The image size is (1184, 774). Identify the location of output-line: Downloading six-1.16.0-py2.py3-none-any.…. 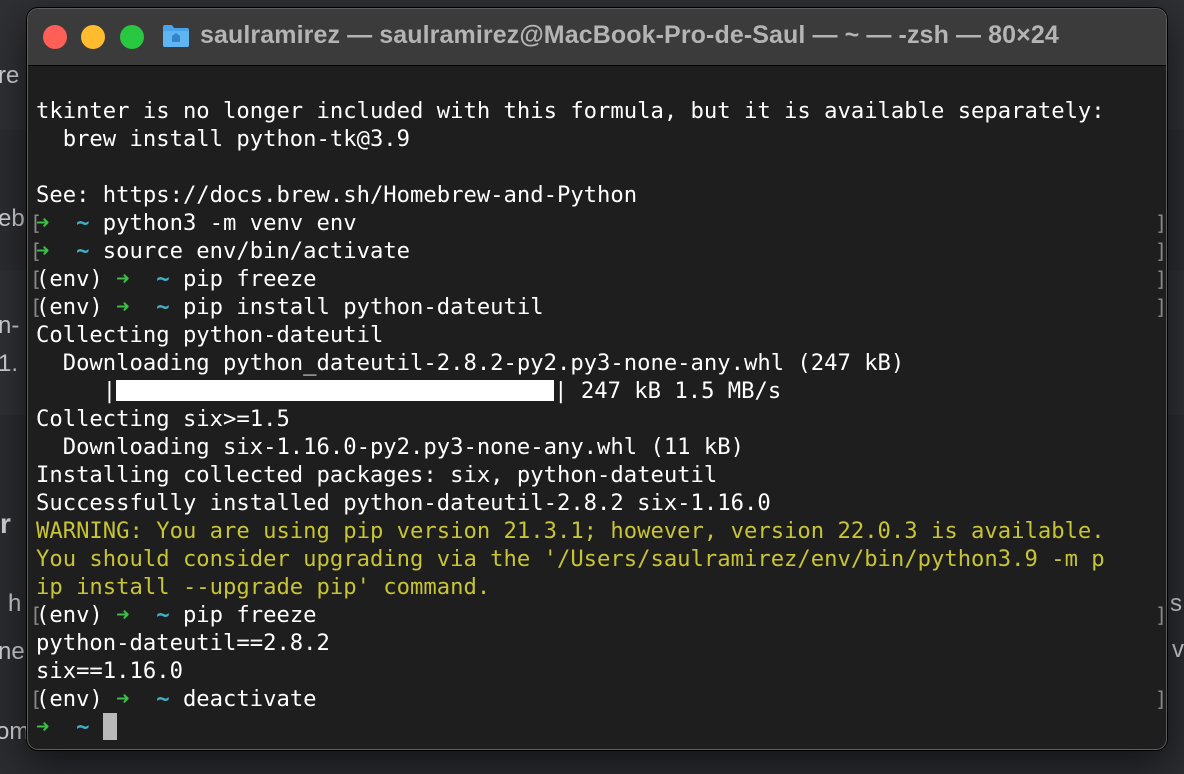
(390, 447).